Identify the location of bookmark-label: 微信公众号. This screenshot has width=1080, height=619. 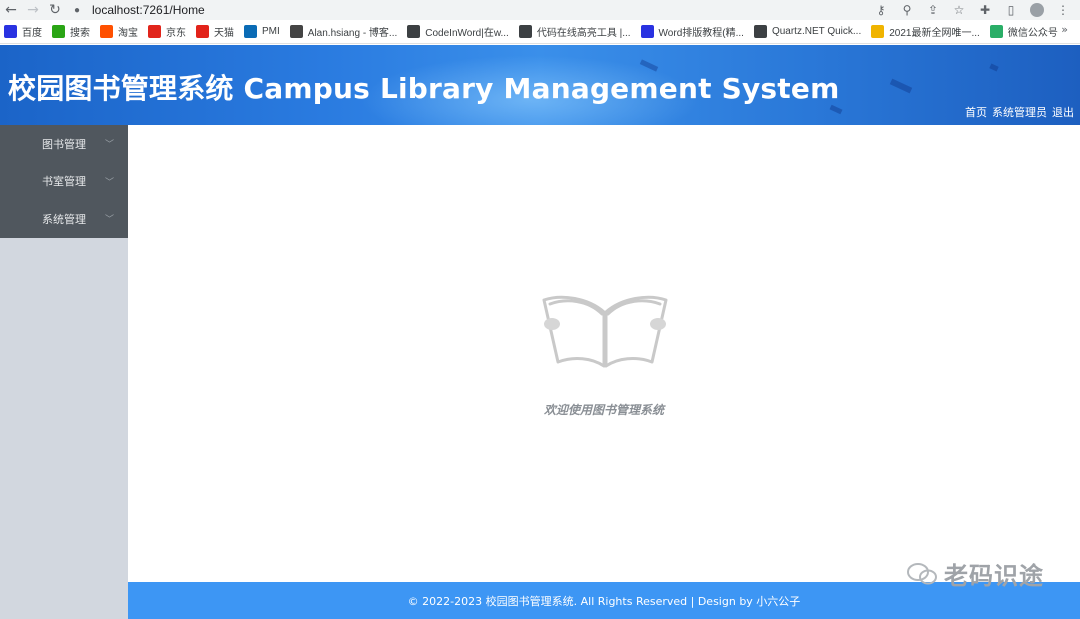
(1032, 33).